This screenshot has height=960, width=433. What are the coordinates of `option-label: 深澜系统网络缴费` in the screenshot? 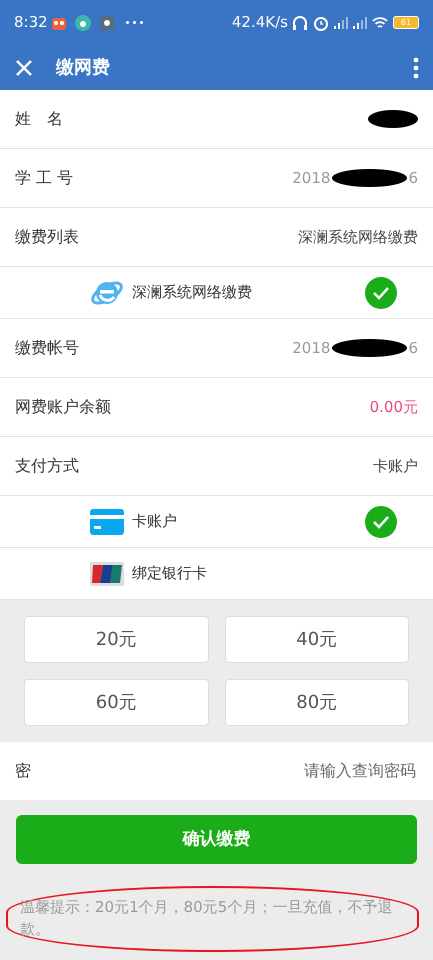 It's located at (192, 293).